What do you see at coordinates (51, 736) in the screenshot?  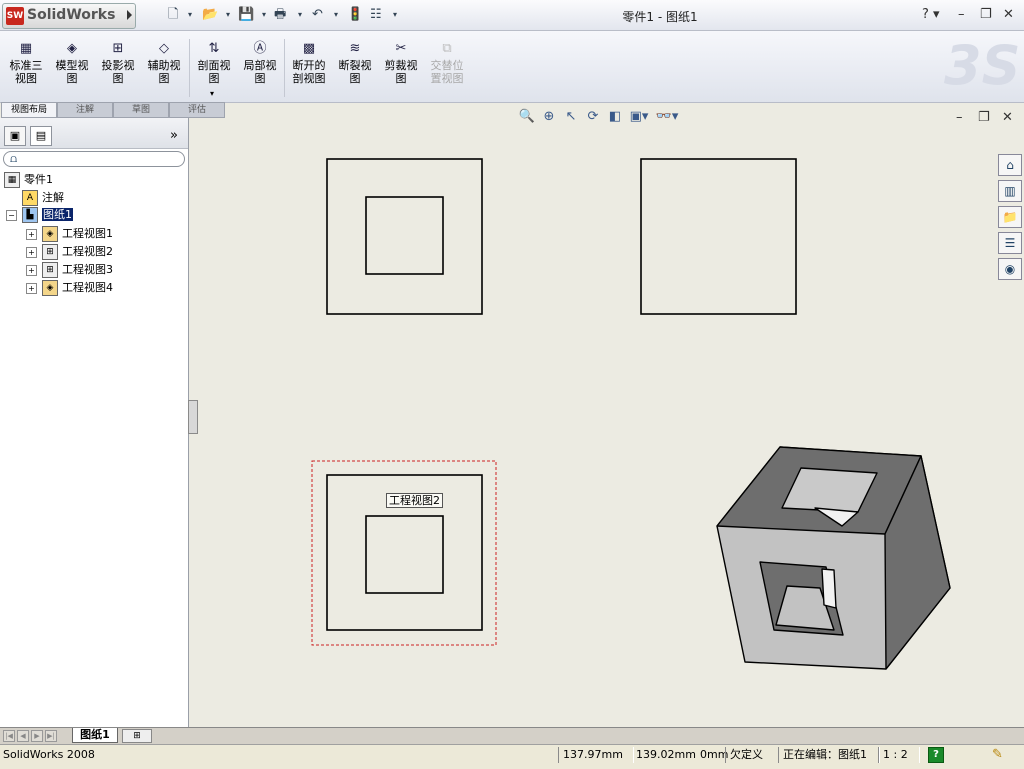 I see `last-sheet-icon: ▶|` at bounding box center [51, 736].